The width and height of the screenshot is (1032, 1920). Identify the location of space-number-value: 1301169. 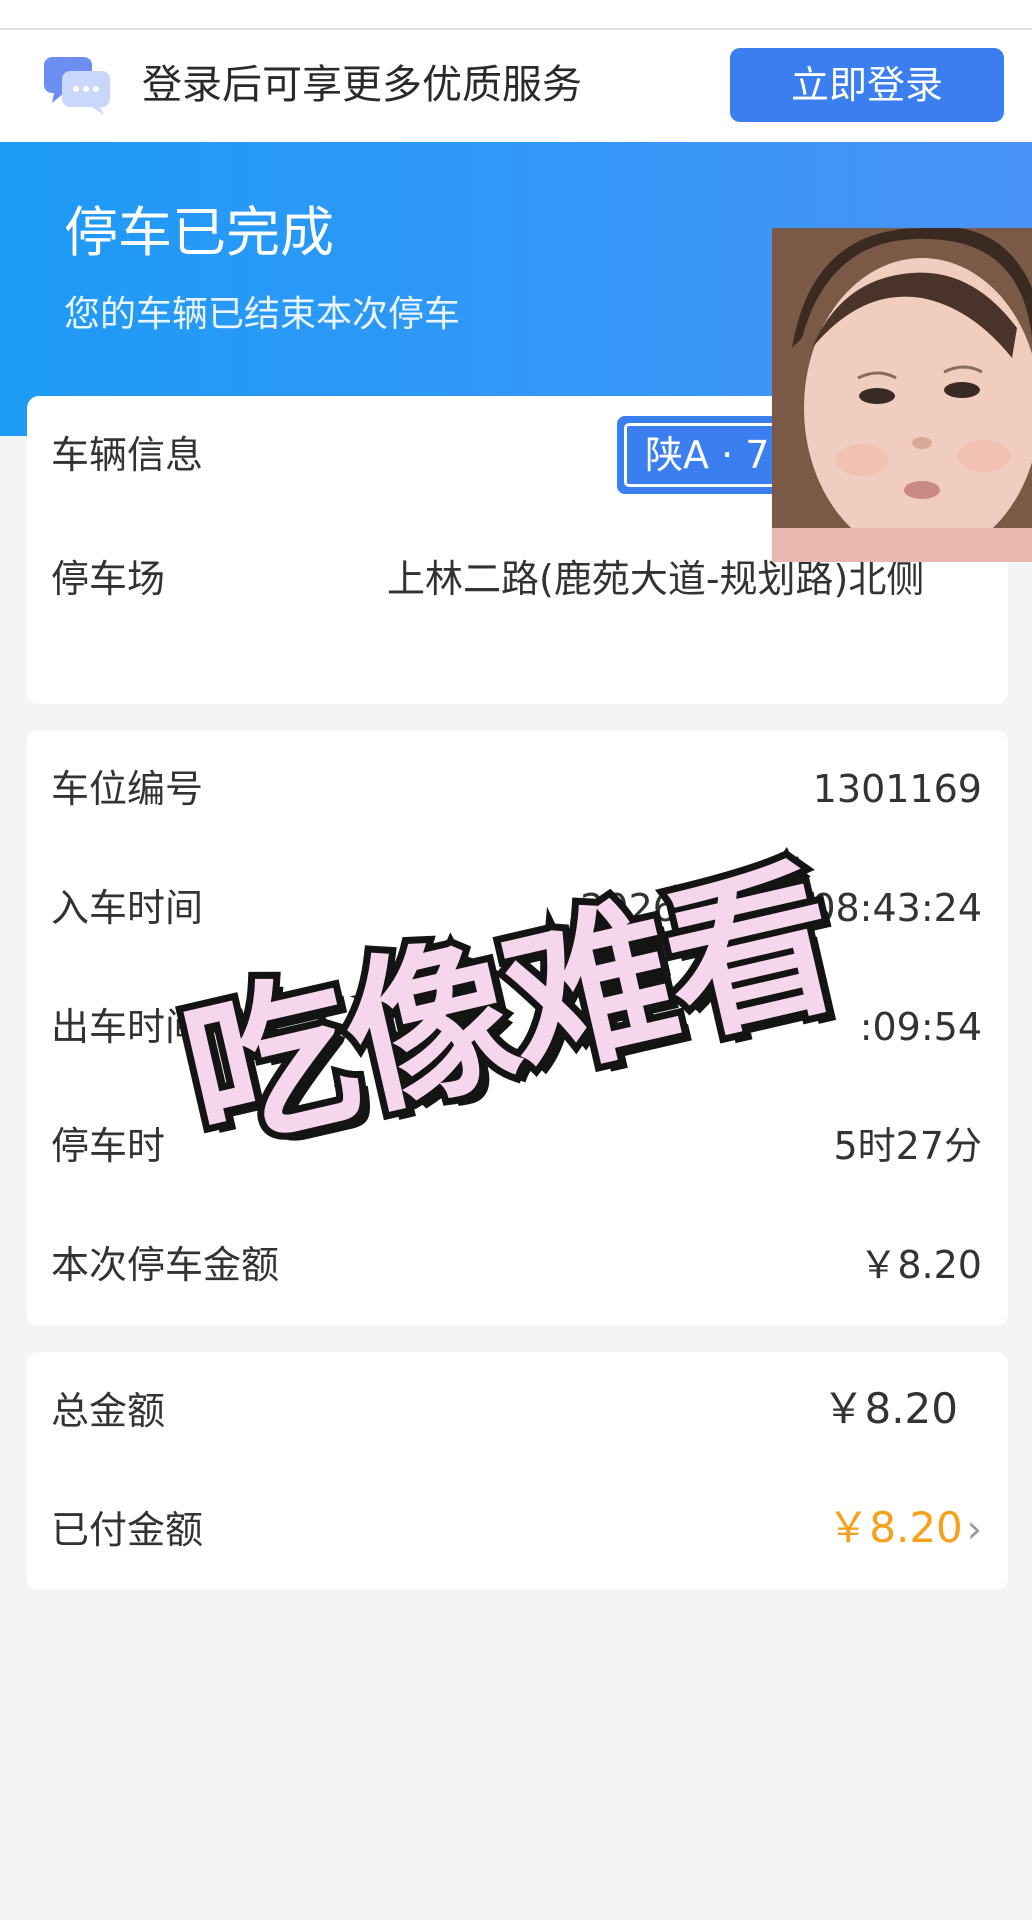
(897, 789).